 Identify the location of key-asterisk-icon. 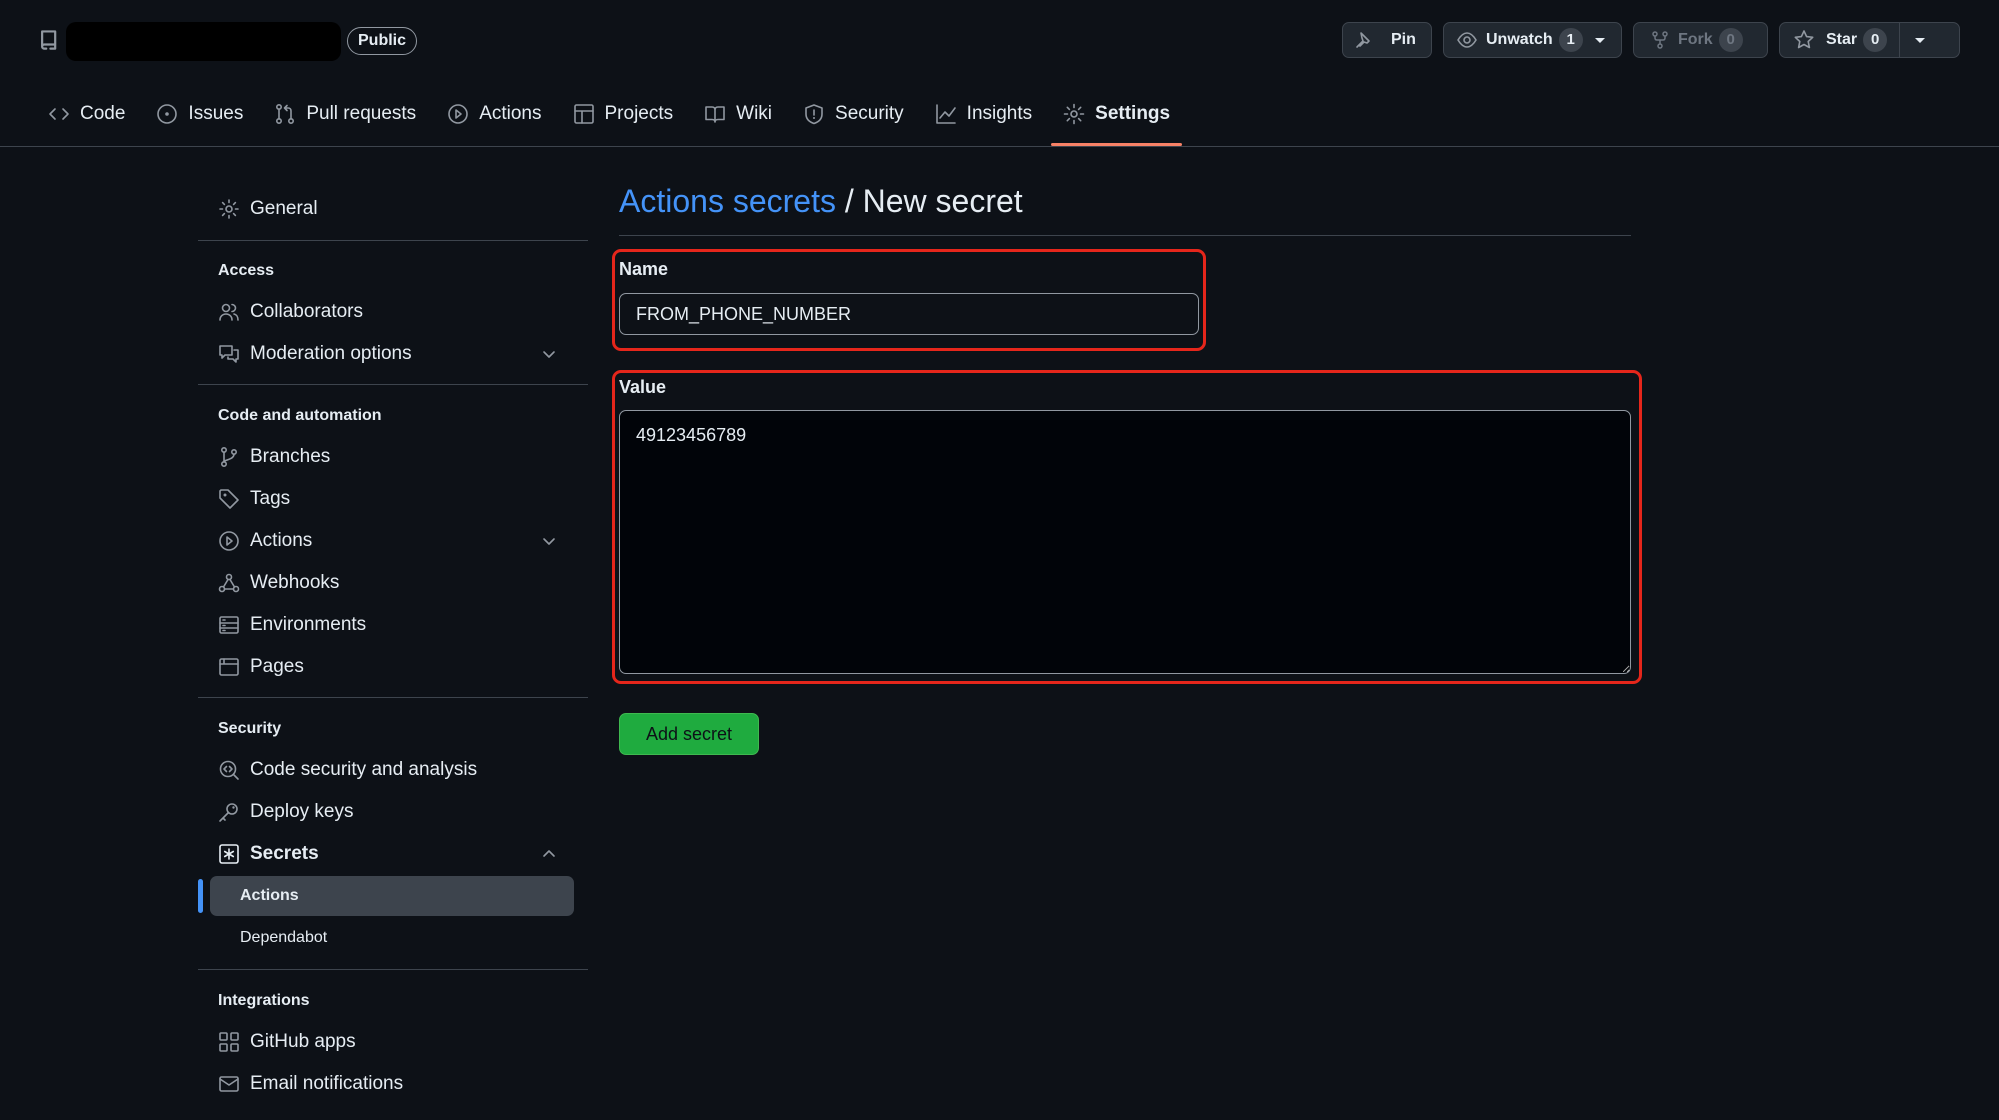
(229, 854).